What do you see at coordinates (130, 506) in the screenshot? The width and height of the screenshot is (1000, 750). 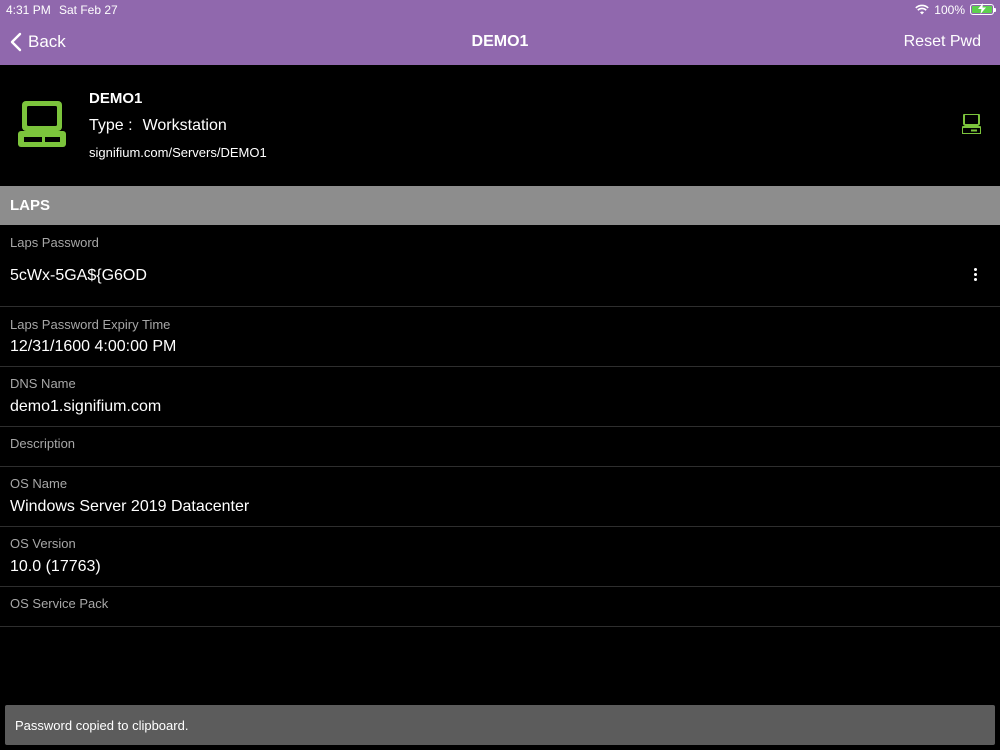 I see `os-name-value: Windows Server 2019 Datacenter` at bounding box center [130, 506].